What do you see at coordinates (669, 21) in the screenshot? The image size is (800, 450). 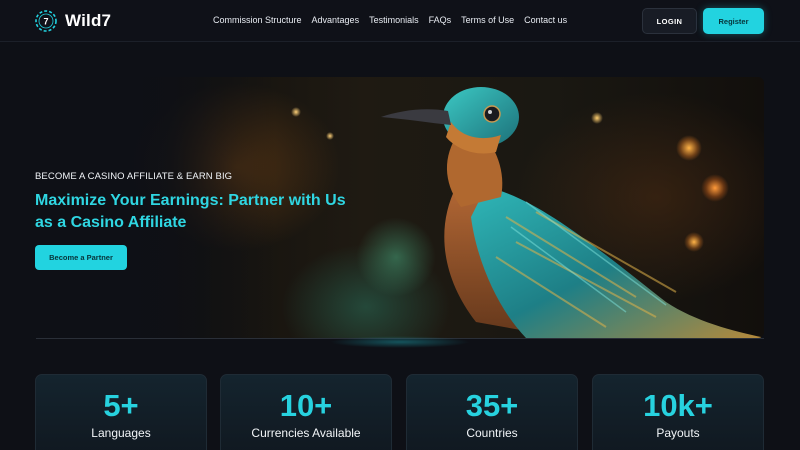 I see `login-button: LOGIN` at bounding box center [669, 21].